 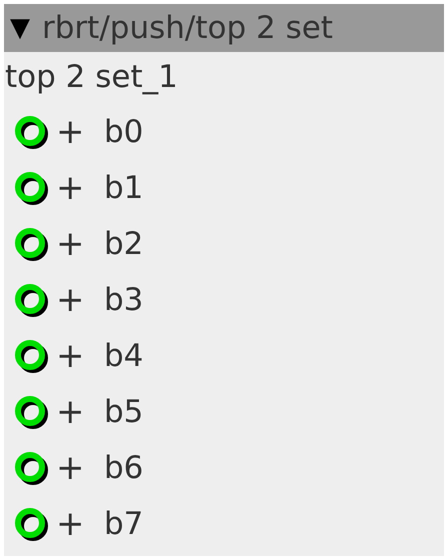 I want to click on item-label: b5, so click(x=124, y=412).